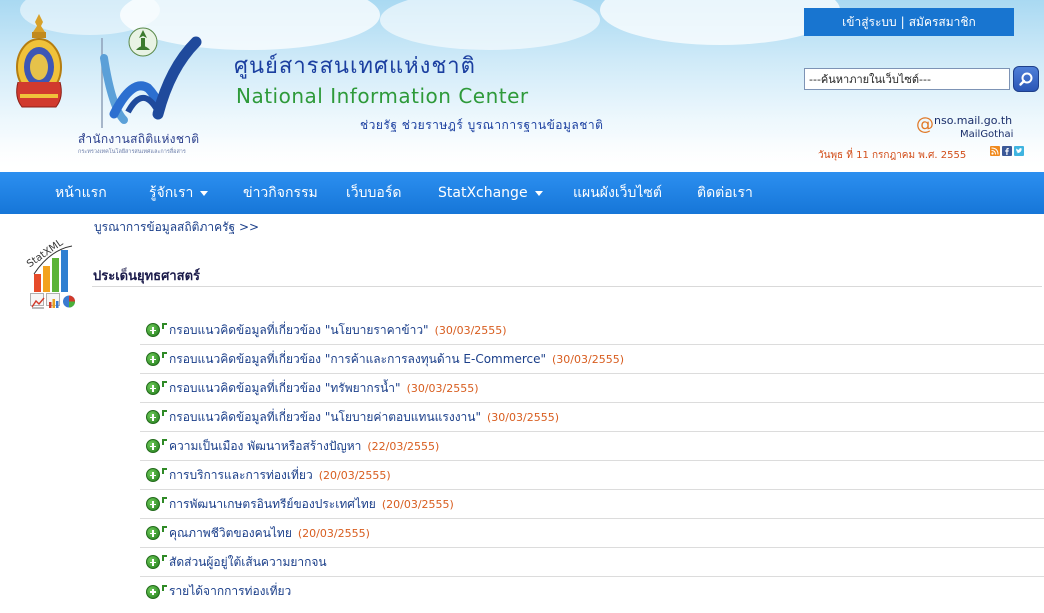  Describe the element at coordinates (39, 61) in the screenshot. I see `royal-seal-icon` at that location.